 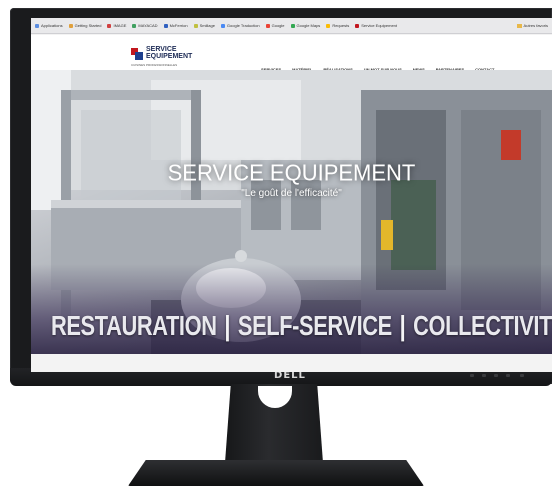 I want to click on bookmark-item: Applications, so click(x=49, y=25).